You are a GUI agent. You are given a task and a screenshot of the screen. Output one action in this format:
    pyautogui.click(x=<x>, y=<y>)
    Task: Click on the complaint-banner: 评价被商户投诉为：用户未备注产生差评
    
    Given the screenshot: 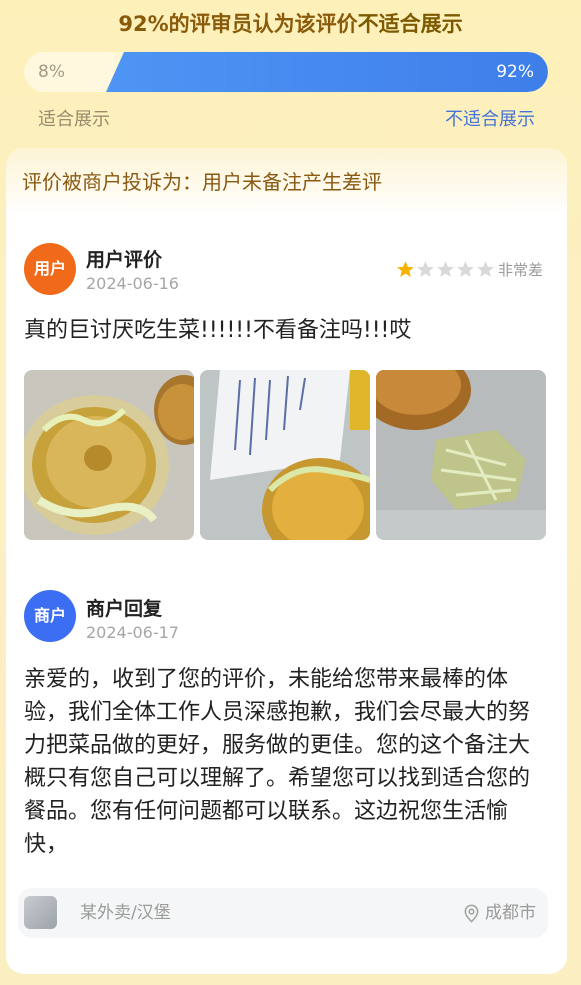 What is the action you would take?
    pyautogui.click(x=286, y=181)
    